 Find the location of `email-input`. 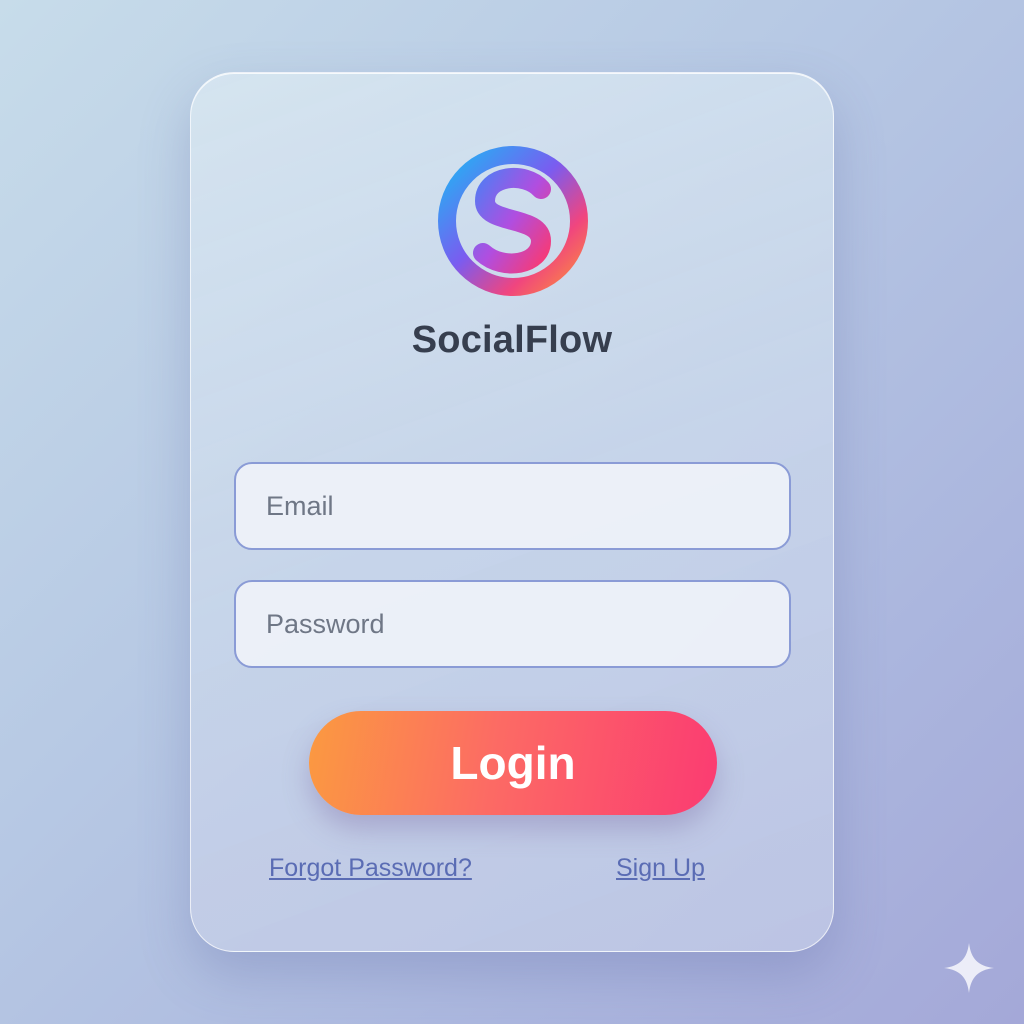

email-input is located at coordinates (527, 506).